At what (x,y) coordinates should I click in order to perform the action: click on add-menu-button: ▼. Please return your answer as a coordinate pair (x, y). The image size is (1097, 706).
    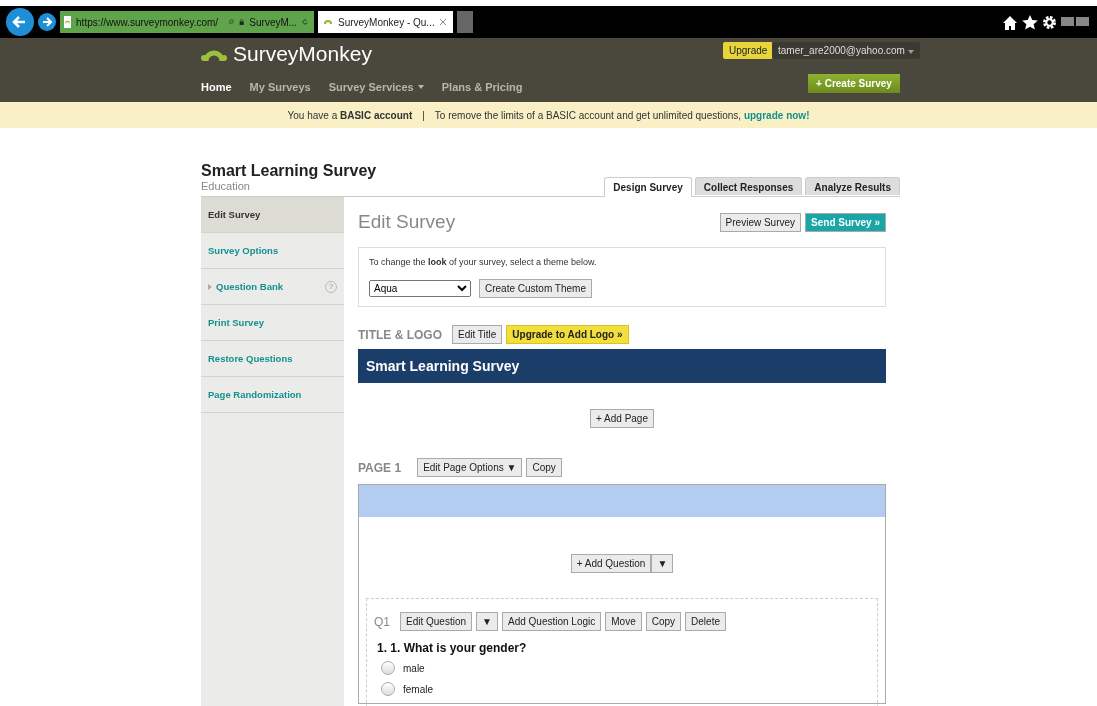
    Looking at the image, I should click on (662, 563).